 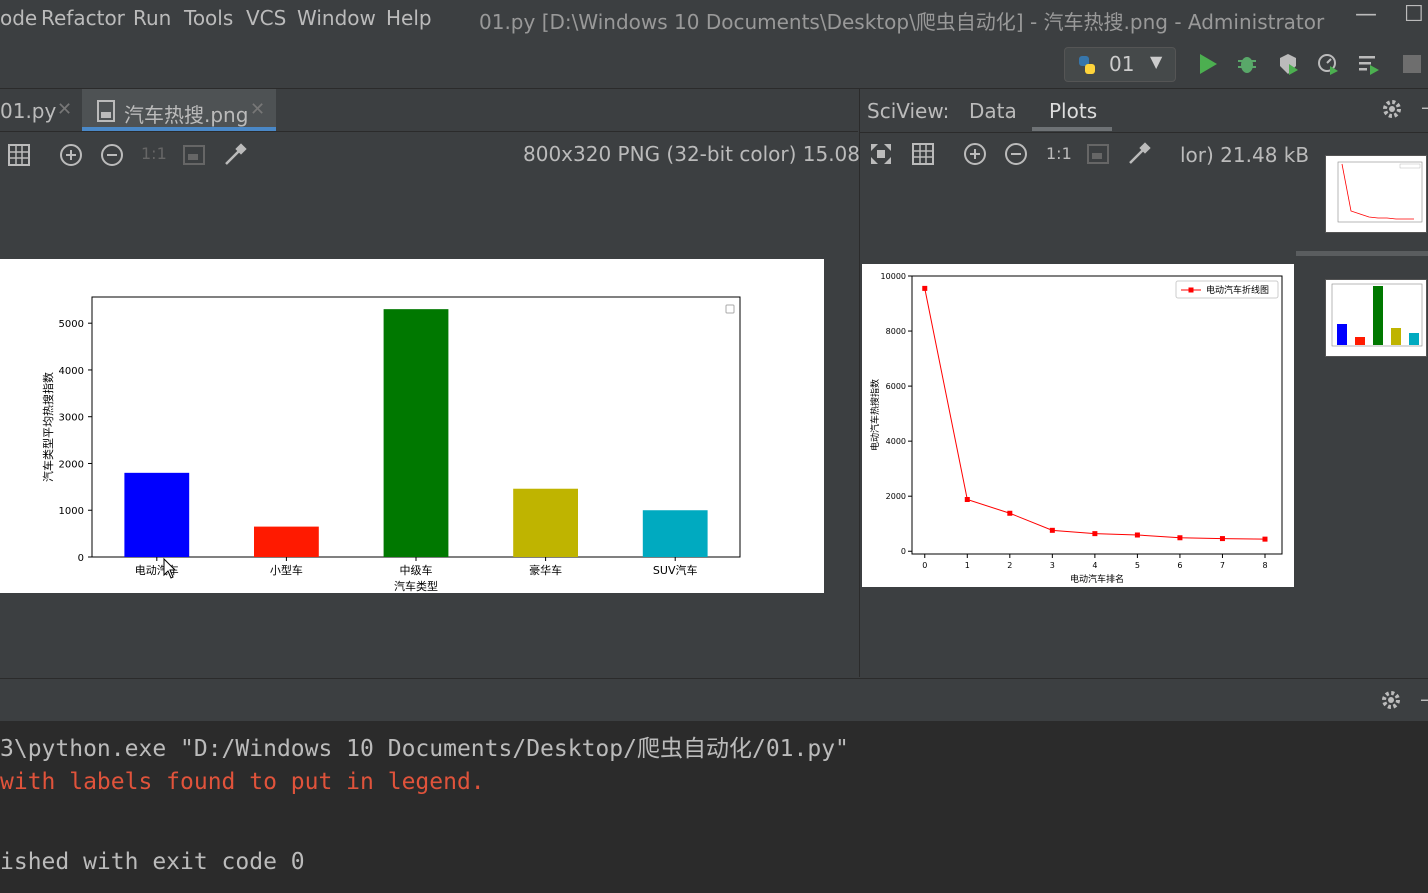 What do you see at coordinates (1366, 14) in the screenshot?
I see `minimize-icon: —` at bounding box center [1366, 14].